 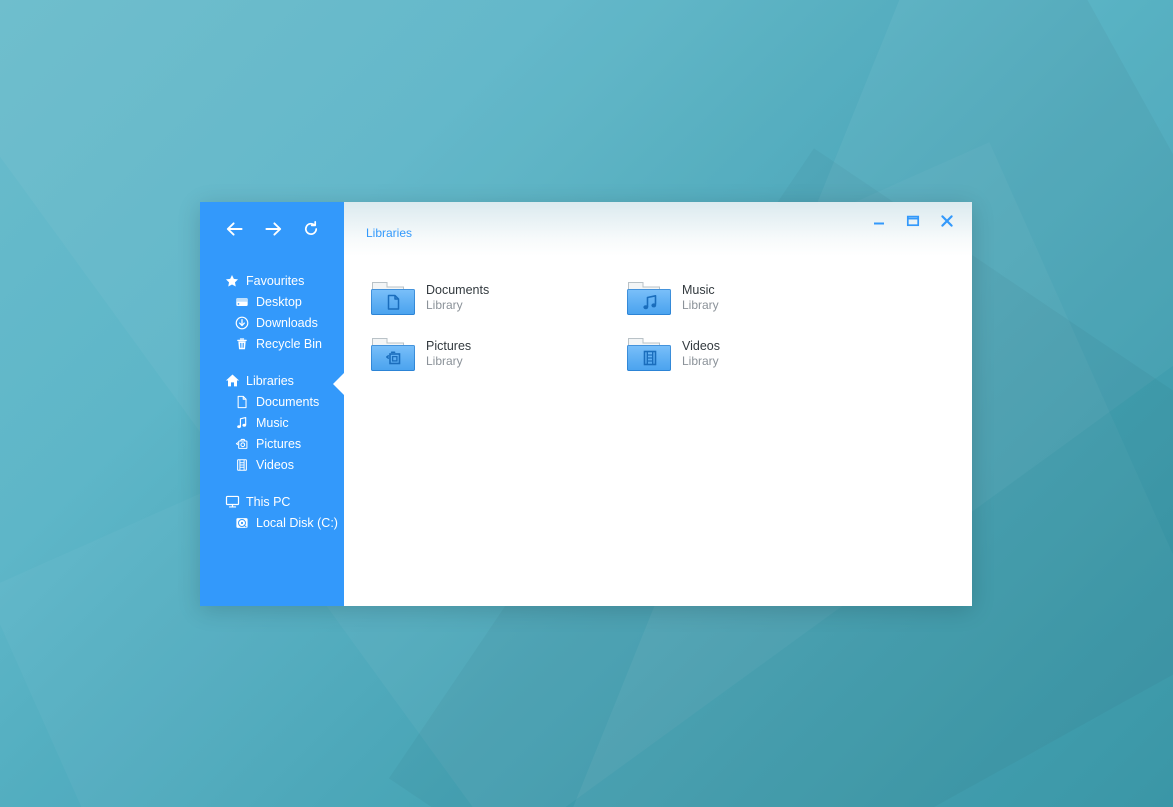 I want to click on arrow-left-icon, so click(x=235, y=229).